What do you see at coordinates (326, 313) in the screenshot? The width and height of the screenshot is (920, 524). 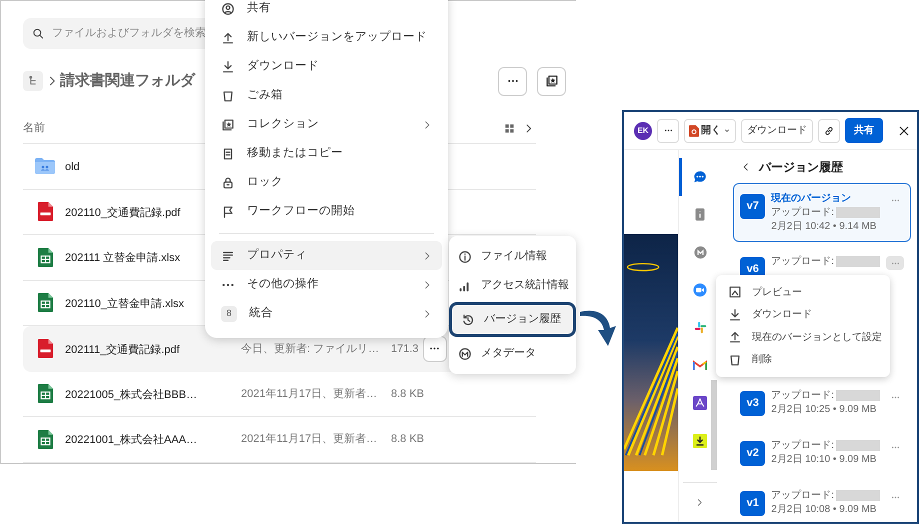 I see `menu-item: 8 統合` at bounding box center [326, 313].